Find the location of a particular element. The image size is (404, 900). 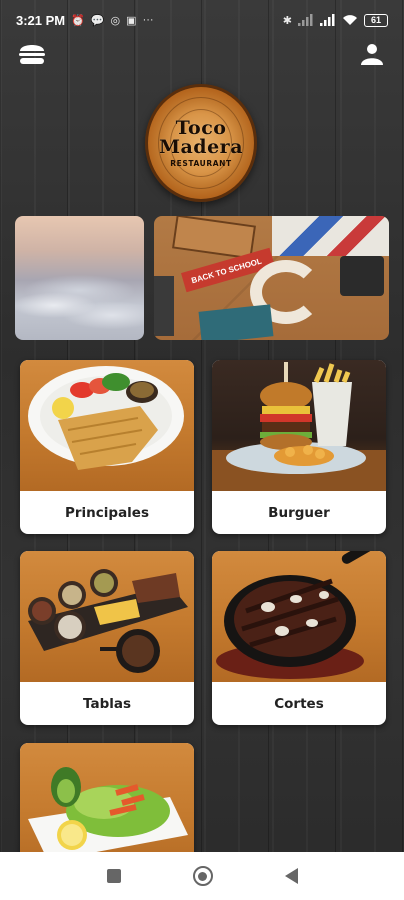

system-nav-bar is located at coordinates (202, 876).